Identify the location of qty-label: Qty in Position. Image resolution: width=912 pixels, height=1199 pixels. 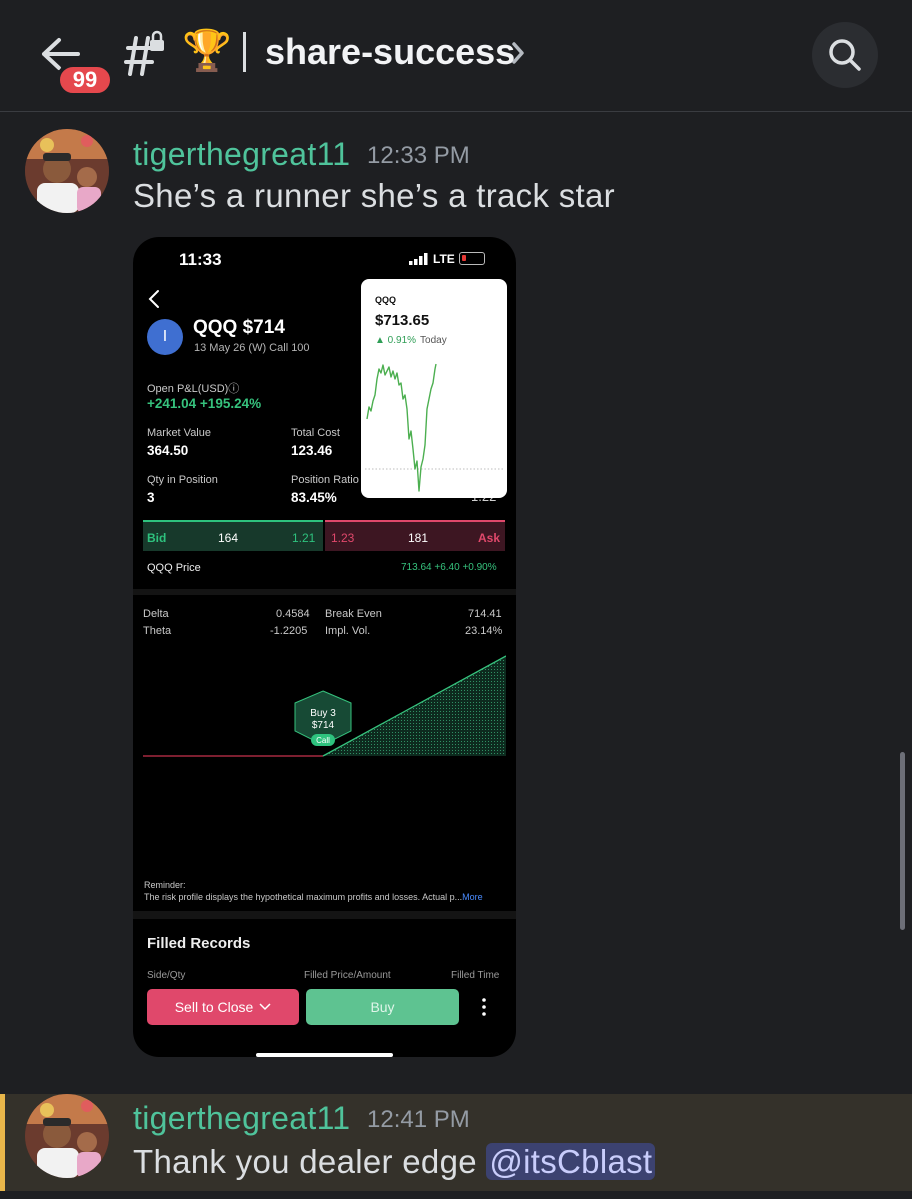
(182, 480).